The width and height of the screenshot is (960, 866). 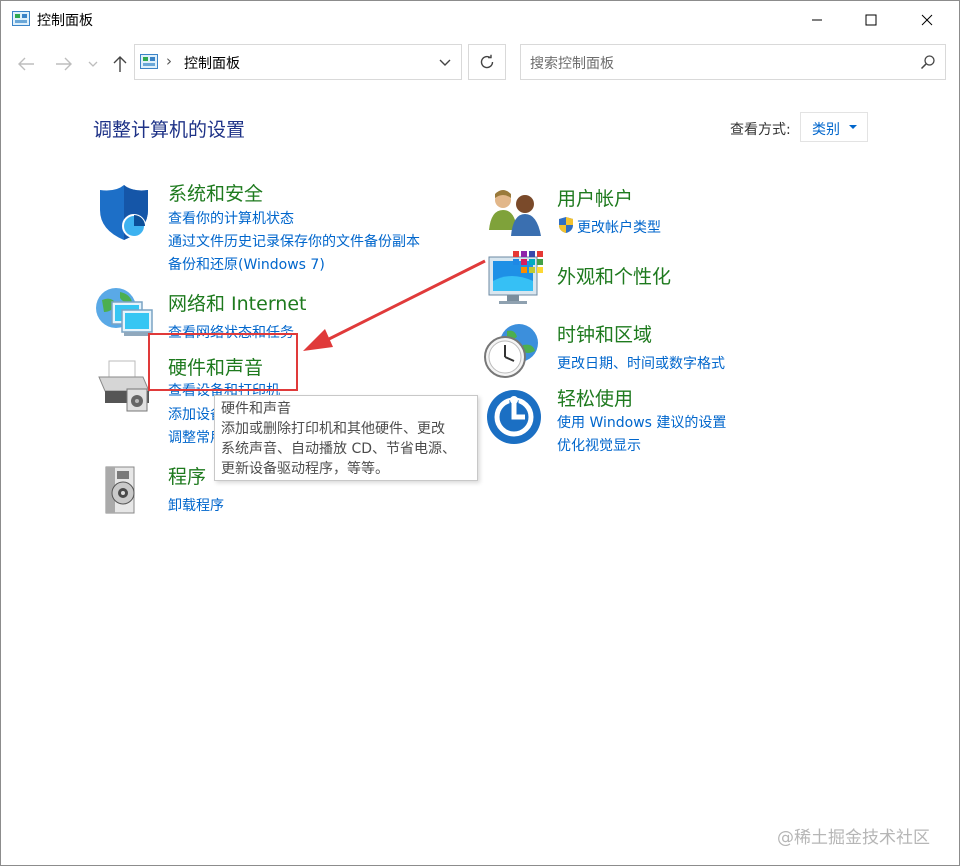 I want to click on view-by-dropdown: 类别, so click(x=834, y=127).